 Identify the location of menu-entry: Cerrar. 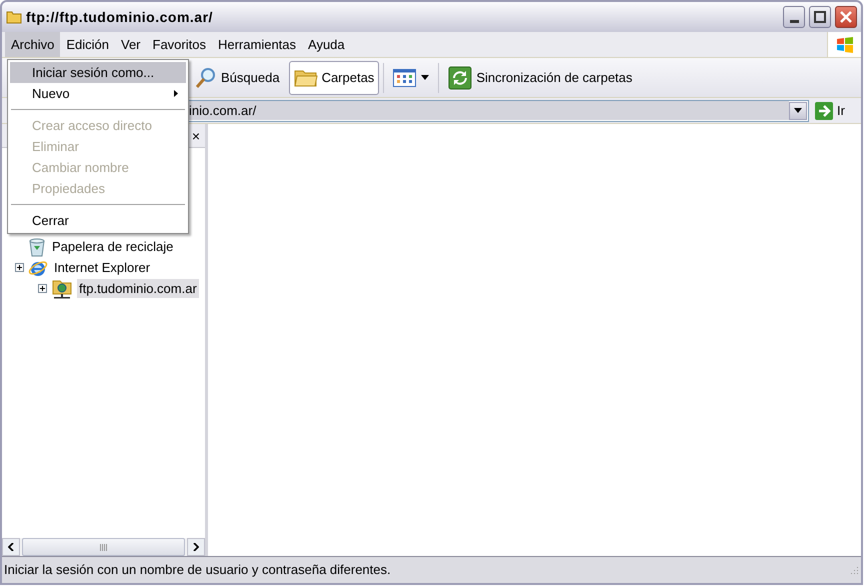
(98, 220).